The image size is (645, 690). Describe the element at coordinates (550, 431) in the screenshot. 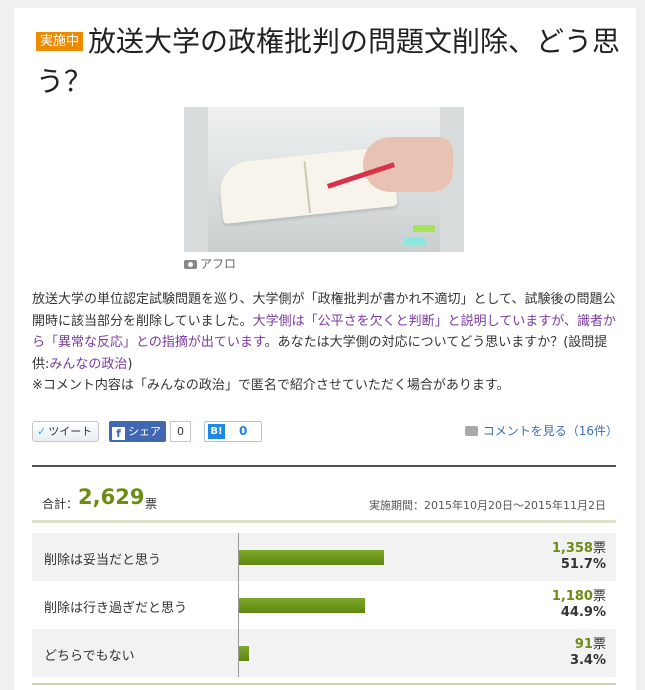

I see `view-comments-label: コメントを見る（16件）` at that location.